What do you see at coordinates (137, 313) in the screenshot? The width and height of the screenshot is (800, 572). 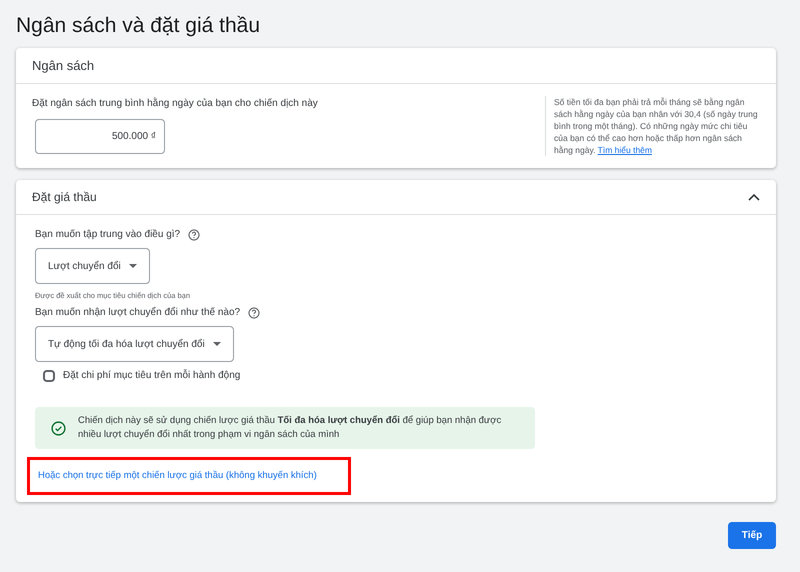 I see `question-label: Bạn muốn nhận lượt chuyển đổi như thế nào?` at bounding box center [137, 313].